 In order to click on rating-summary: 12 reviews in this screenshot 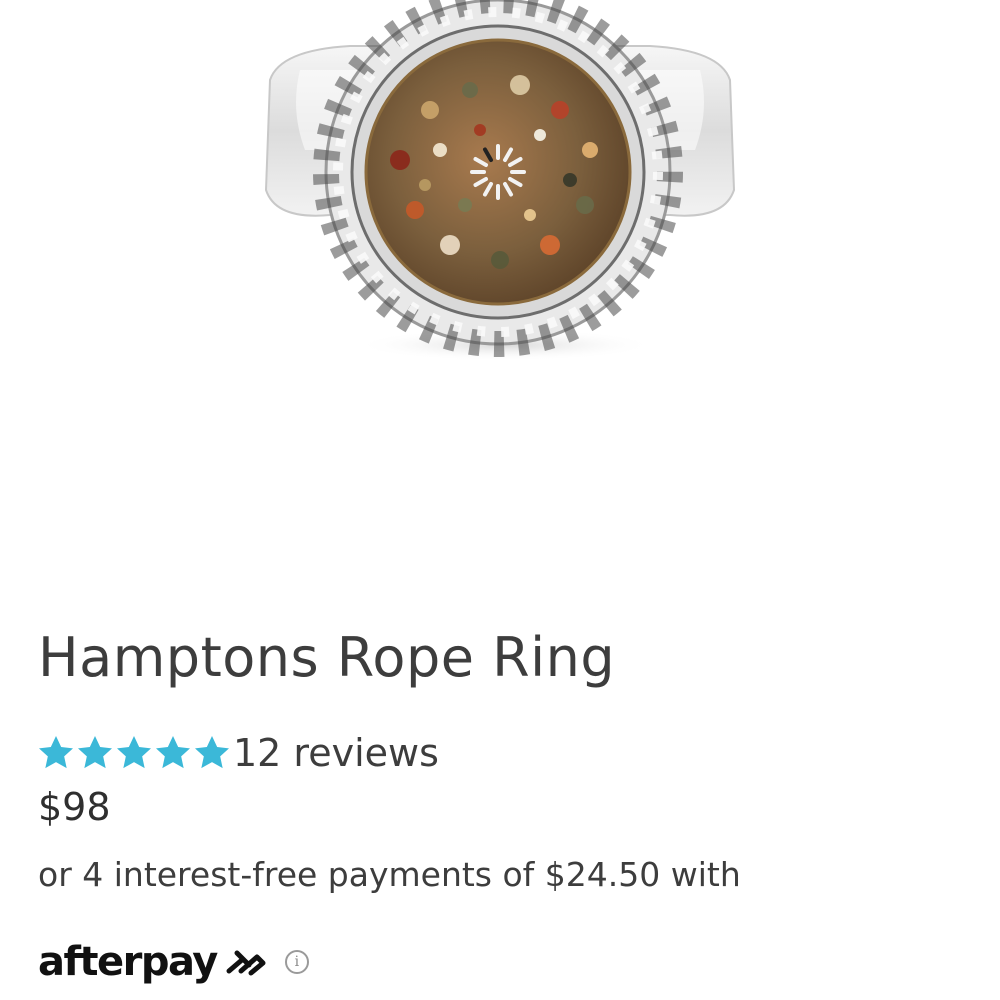, I will do `click(237, 753)`.